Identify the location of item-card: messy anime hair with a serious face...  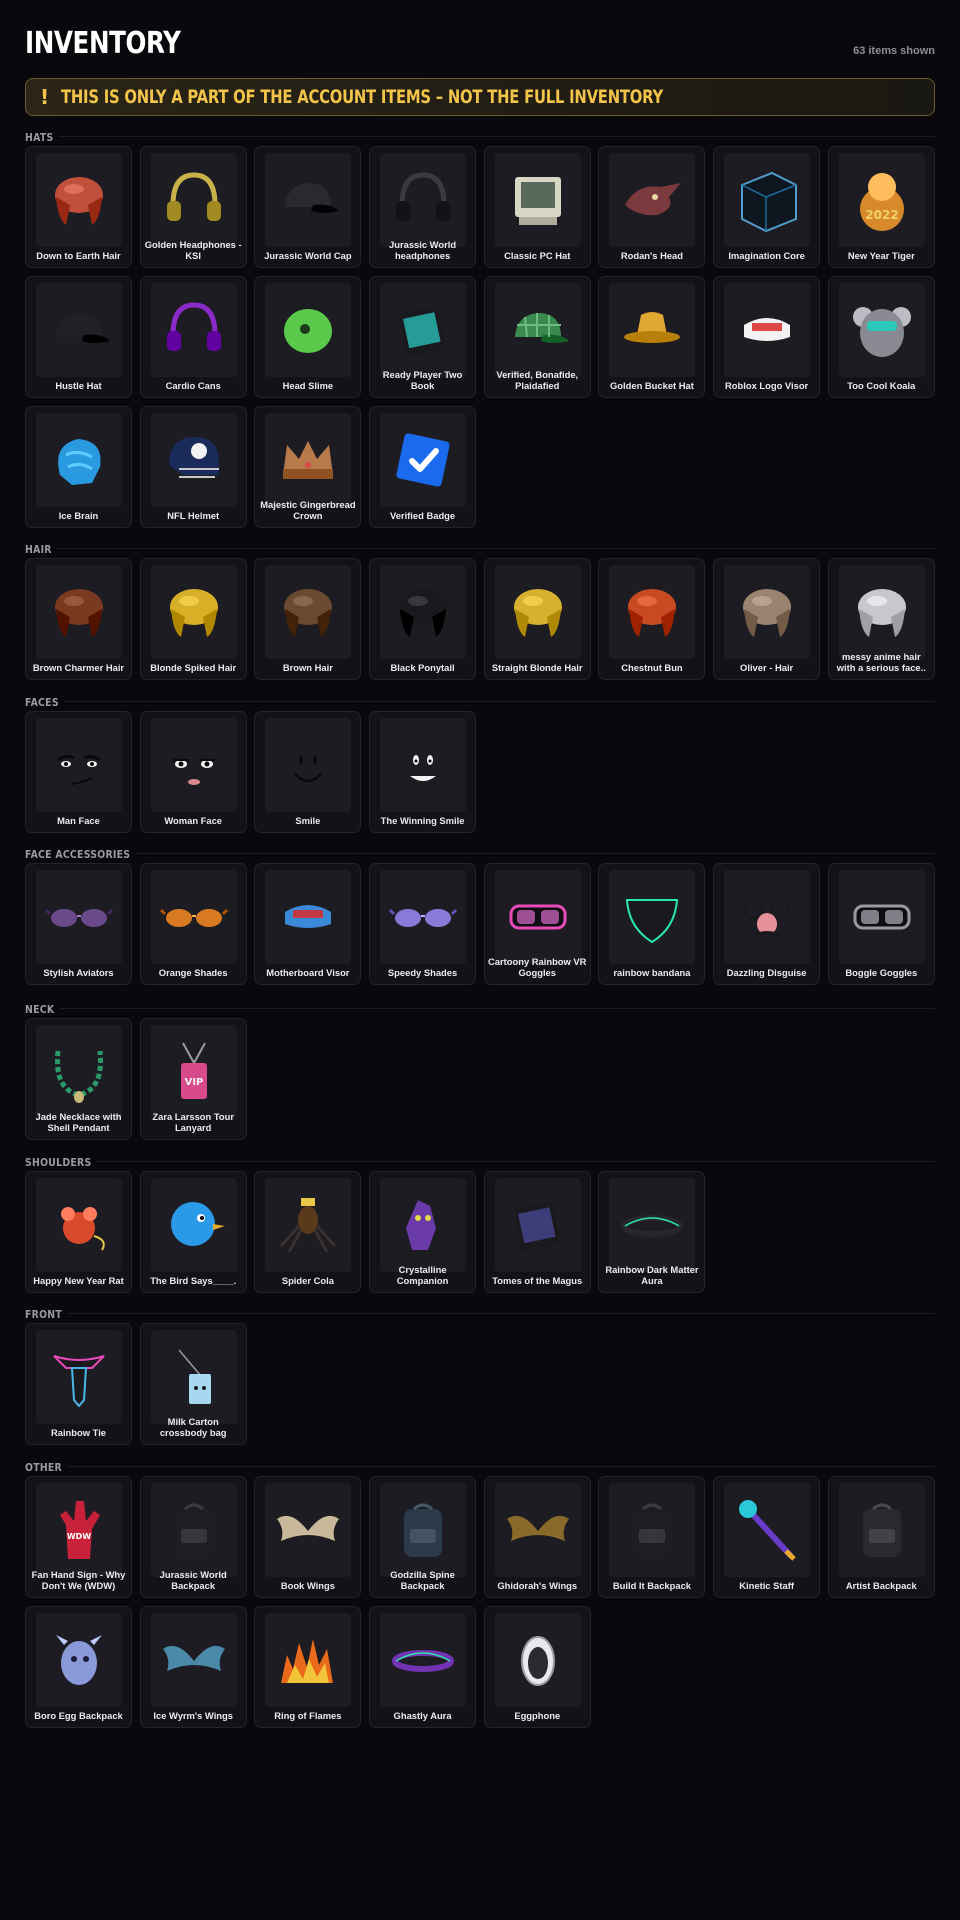
(881, 619).